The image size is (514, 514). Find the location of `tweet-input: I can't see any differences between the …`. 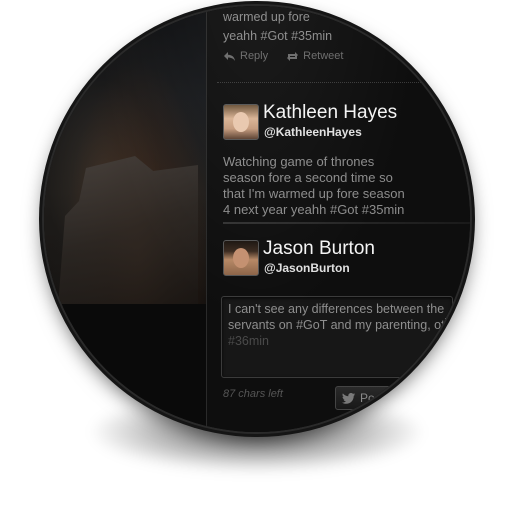

tweet-input: I can't see any differences between the … is located at coordinates (337, 337).